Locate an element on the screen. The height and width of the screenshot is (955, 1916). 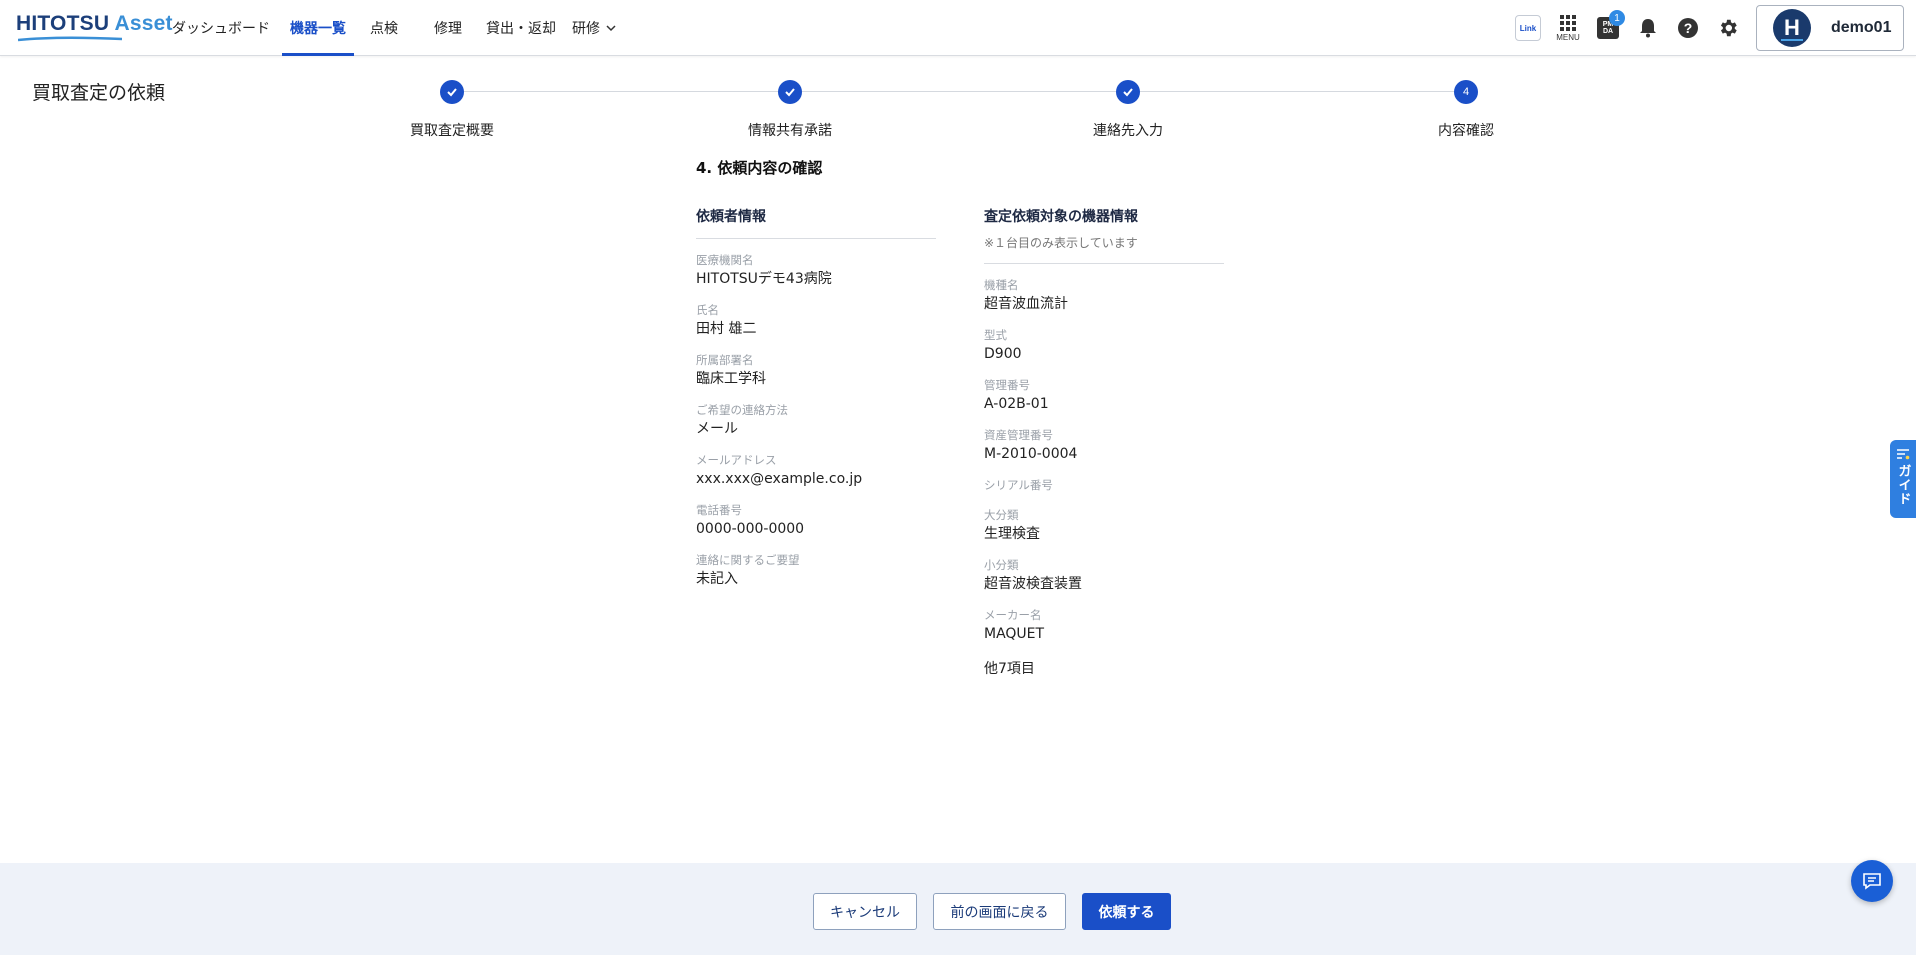
progress-stepper: 買取査定概要 情報共有承諾 連絡先入力 4 内容確認 is located at coordinates (952, 110).